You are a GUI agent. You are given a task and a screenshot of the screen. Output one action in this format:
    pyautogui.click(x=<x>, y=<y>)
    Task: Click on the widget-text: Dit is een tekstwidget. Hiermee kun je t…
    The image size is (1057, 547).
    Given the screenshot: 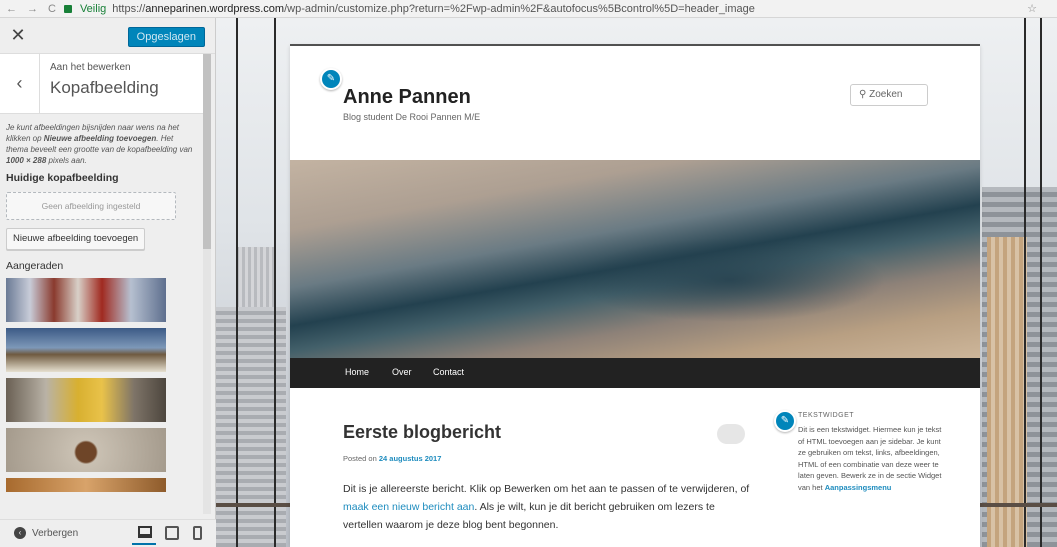 What is the action you would take?
    pyautogui.click(x=870, y=458)
    